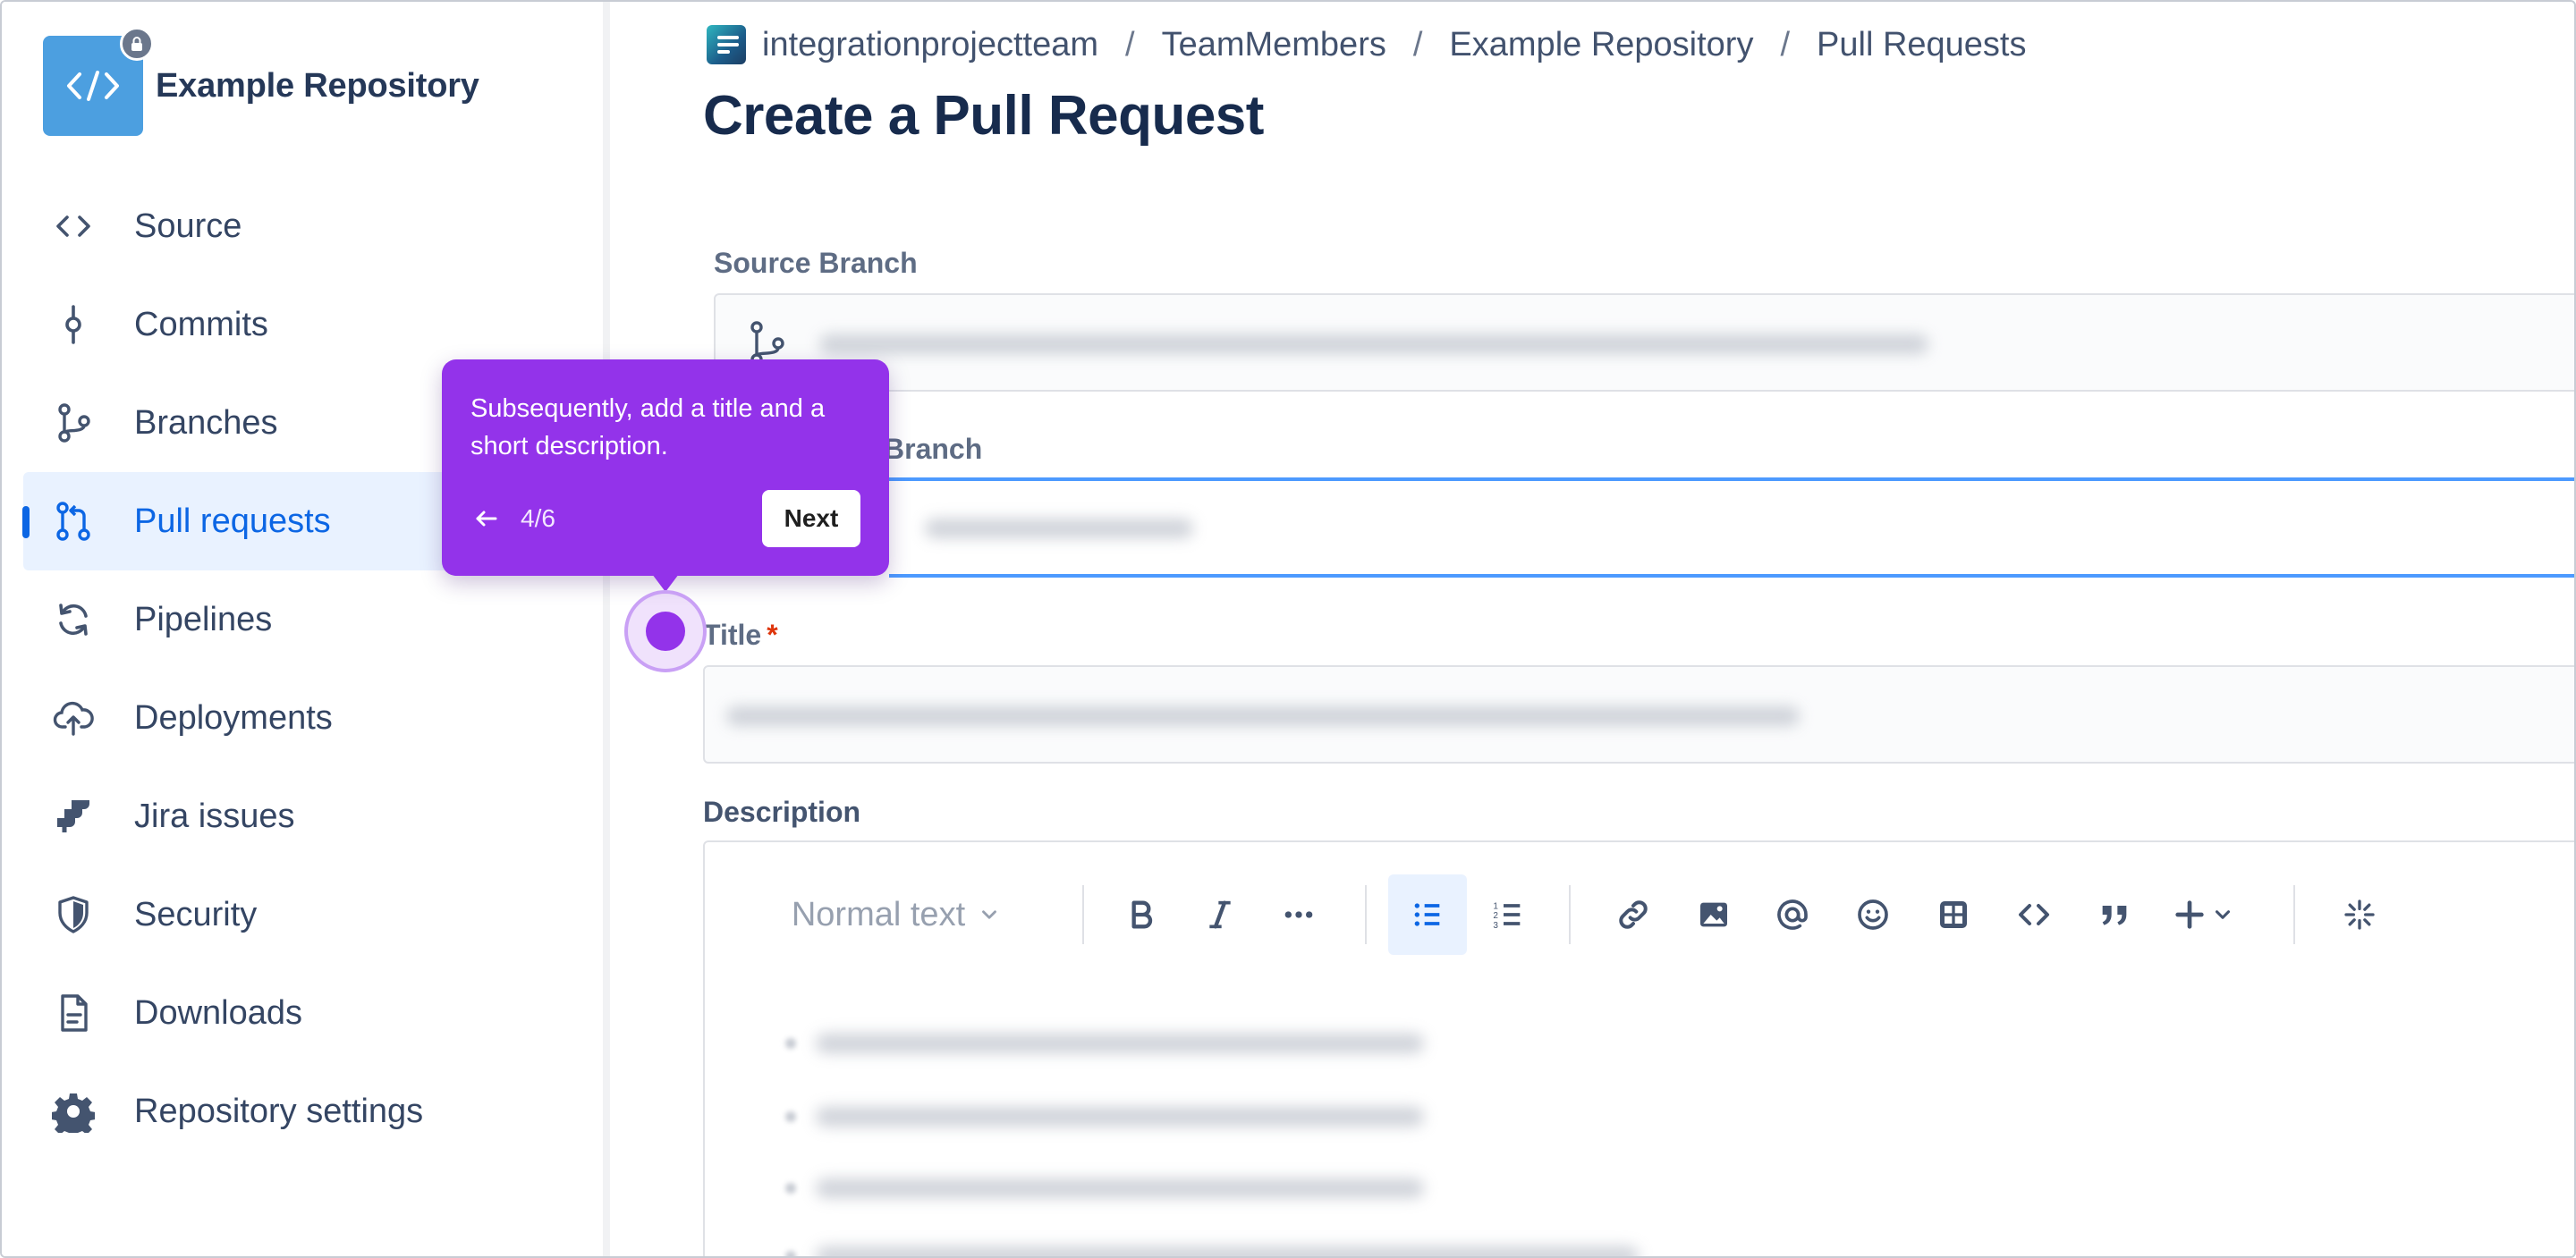 Image resolution: width=2576 pixels, height=1258 pixels. What do you see at coordinates (232, 521) in the screenshot?
I see `sidebar-item-label: Pull requests` at bounding box center [232, 521].